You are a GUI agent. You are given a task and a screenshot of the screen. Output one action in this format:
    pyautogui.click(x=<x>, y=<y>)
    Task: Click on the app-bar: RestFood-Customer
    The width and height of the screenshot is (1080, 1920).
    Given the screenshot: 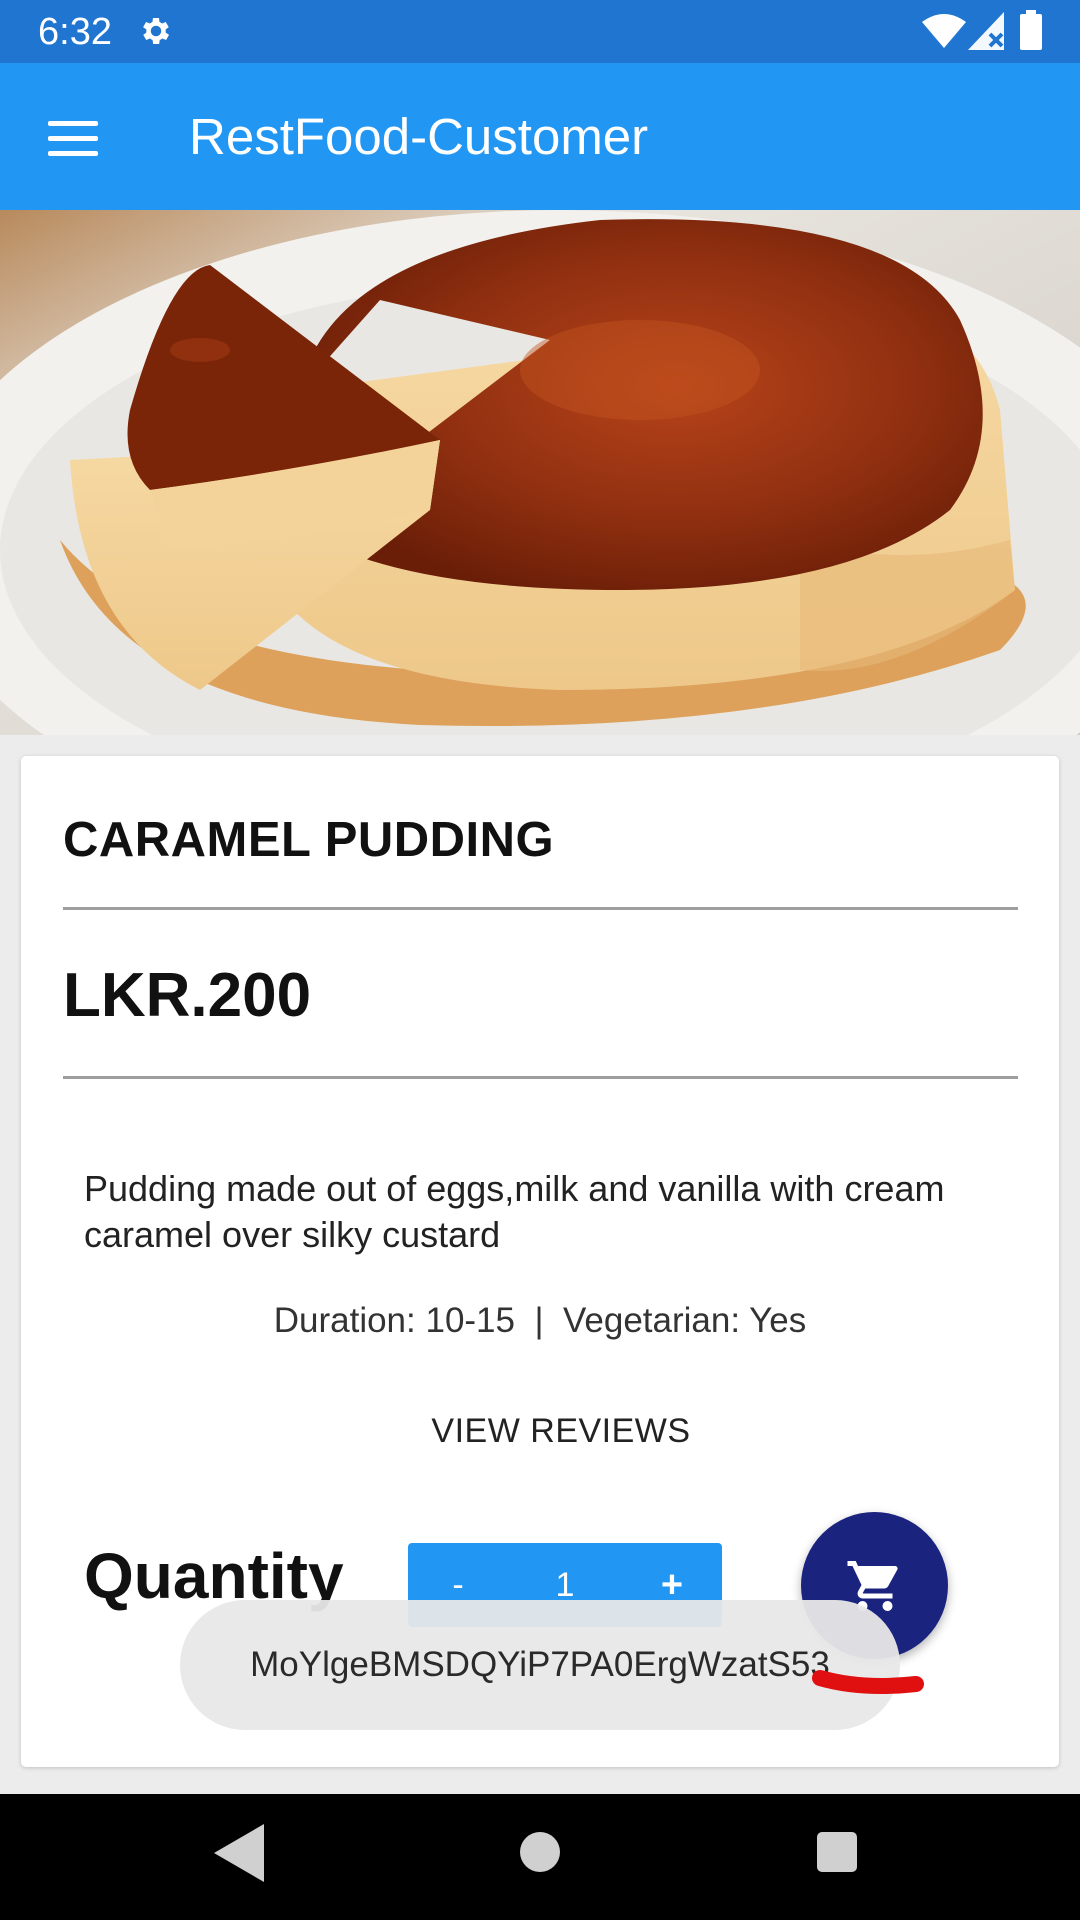 What is the action you would take?
    pyautogui.click(x=540, y=136)
    